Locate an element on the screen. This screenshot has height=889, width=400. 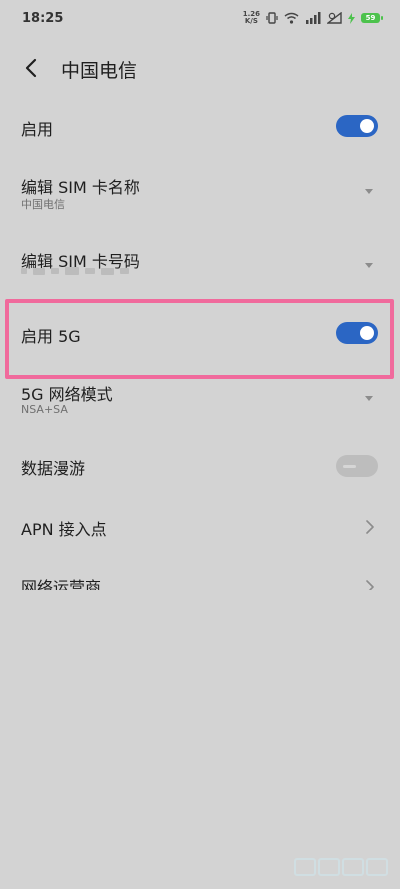
setting-row-data-roaming: 数据漫游 is located at coordinates (200, 466).